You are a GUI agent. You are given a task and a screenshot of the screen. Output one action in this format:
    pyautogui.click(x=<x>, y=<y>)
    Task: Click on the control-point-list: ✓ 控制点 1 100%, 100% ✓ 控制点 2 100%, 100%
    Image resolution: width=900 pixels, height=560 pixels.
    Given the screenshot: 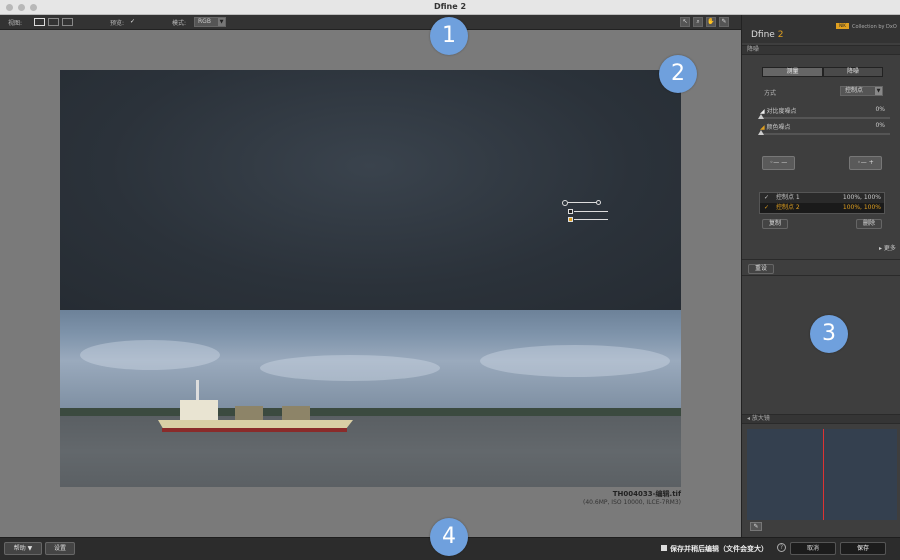 What is the action you would take?
    pyautogui.click(x=822, y=203)
    